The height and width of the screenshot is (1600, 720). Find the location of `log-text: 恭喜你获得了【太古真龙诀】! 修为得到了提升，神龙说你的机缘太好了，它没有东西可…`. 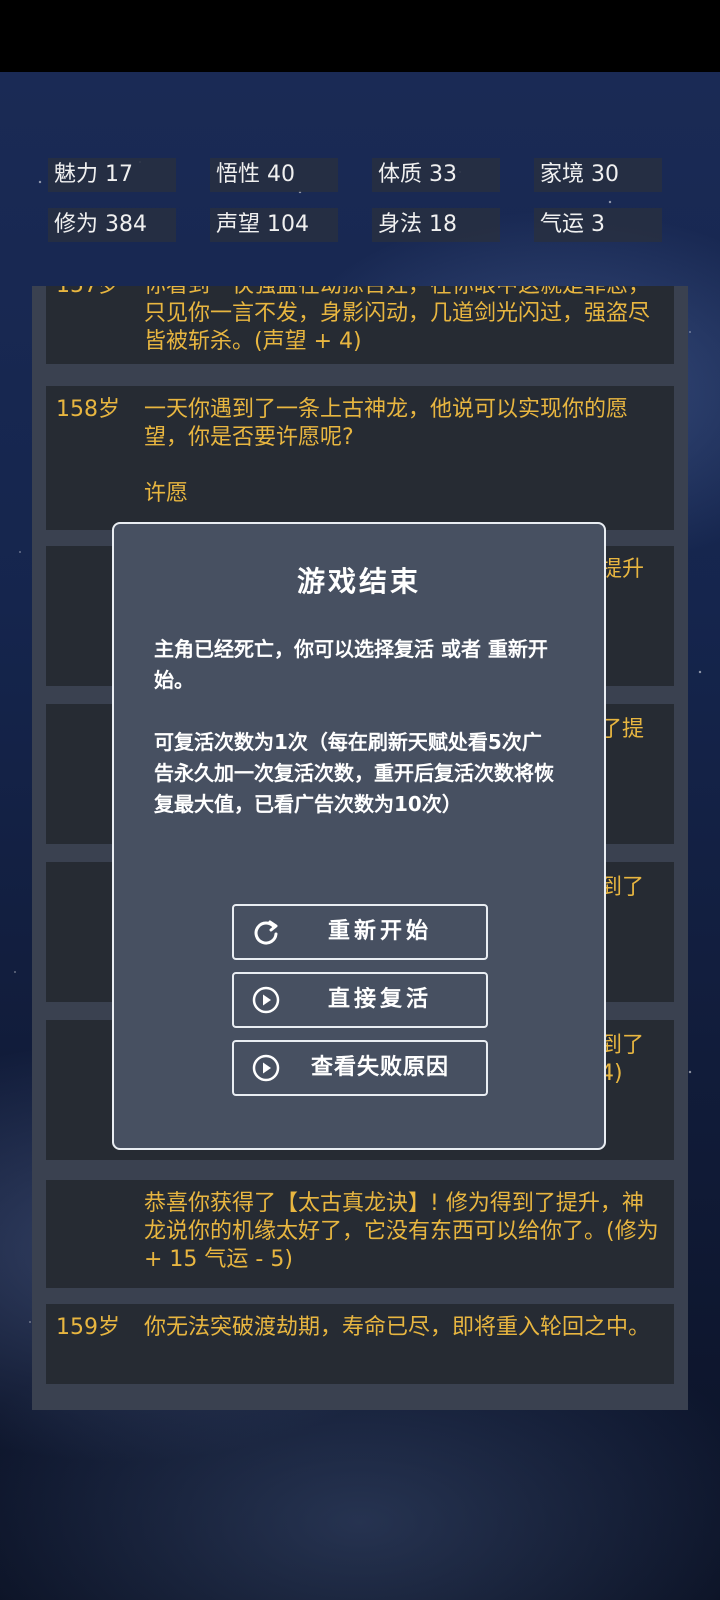

log-text: 恭喜你获得了【太古真龙诀】! 修为得到了提升，神龙说你的机缘太好了，它没有东西可… is located at coordinates (401, 1231).